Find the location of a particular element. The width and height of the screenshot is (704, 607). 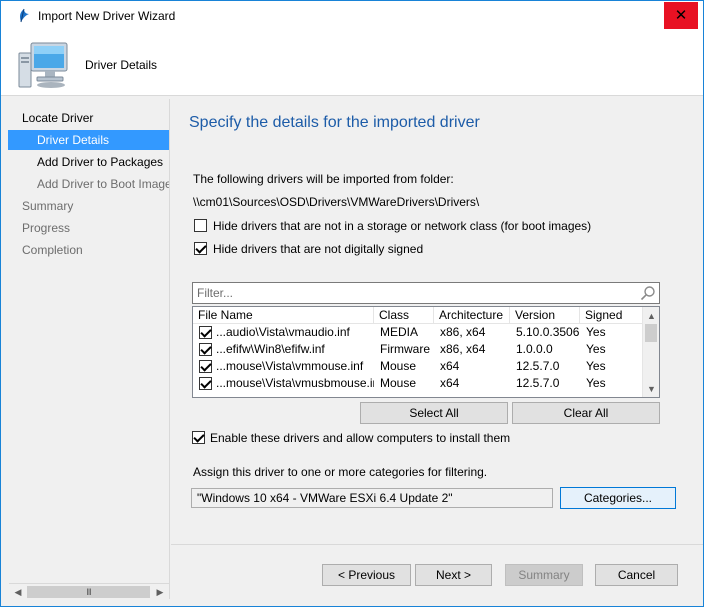

table-vertical-scrollbar: ▲ ▼ is located at coordinates (650, 352).